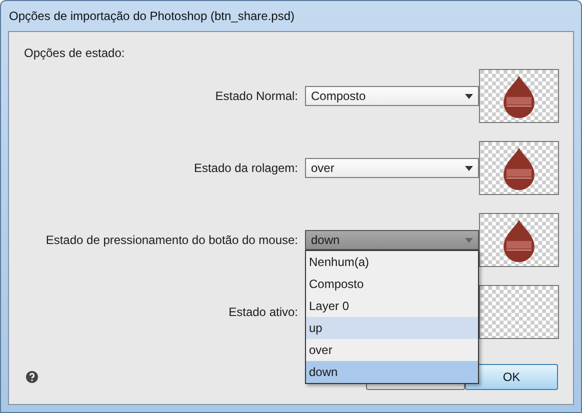 The image size is (582, 413). I want to click on state-label: Estado Normal:, so click(256, 96).